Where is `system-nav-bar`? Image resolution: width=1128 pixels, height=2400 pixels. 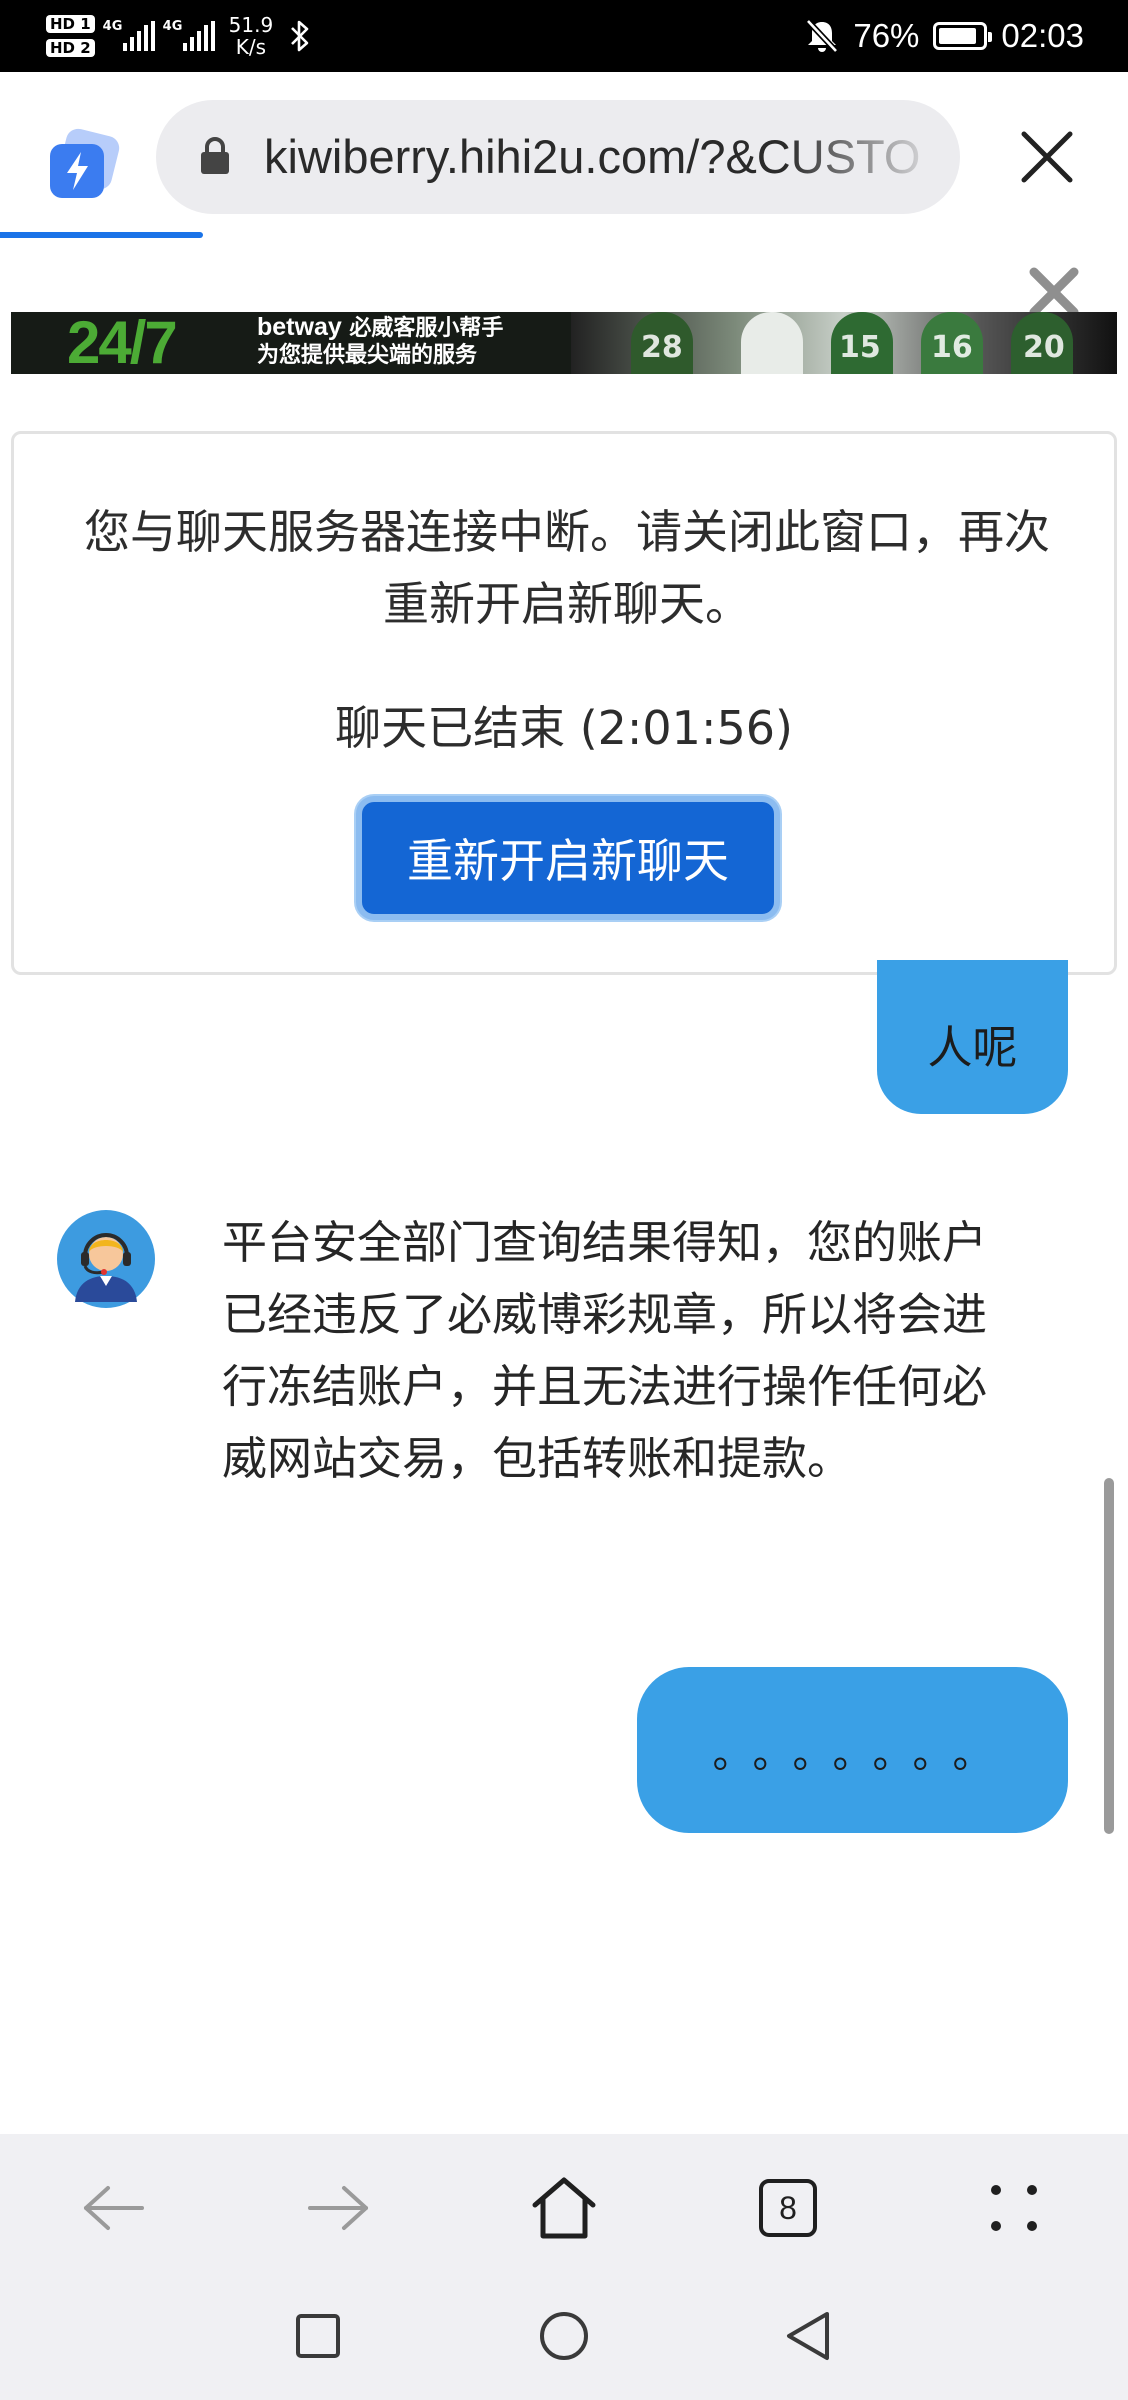 system-nav-bar is located at coordinates (564, 2338).